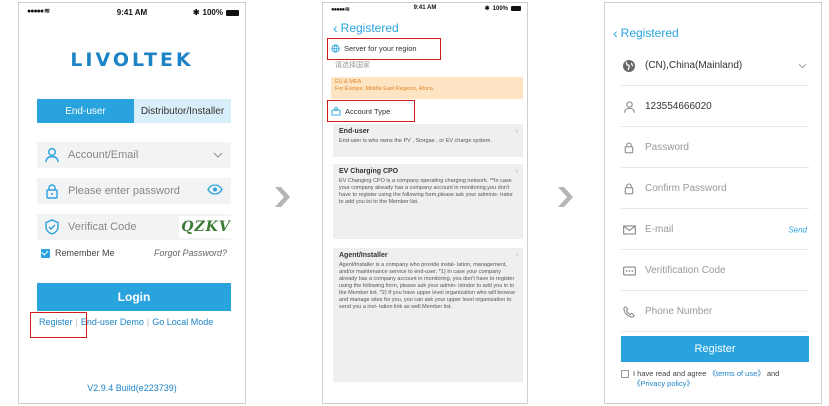 Image resolution: width=829 pixels, height=406 pixels. I want to click on remember-label: Remember Me, so click(85, 253).